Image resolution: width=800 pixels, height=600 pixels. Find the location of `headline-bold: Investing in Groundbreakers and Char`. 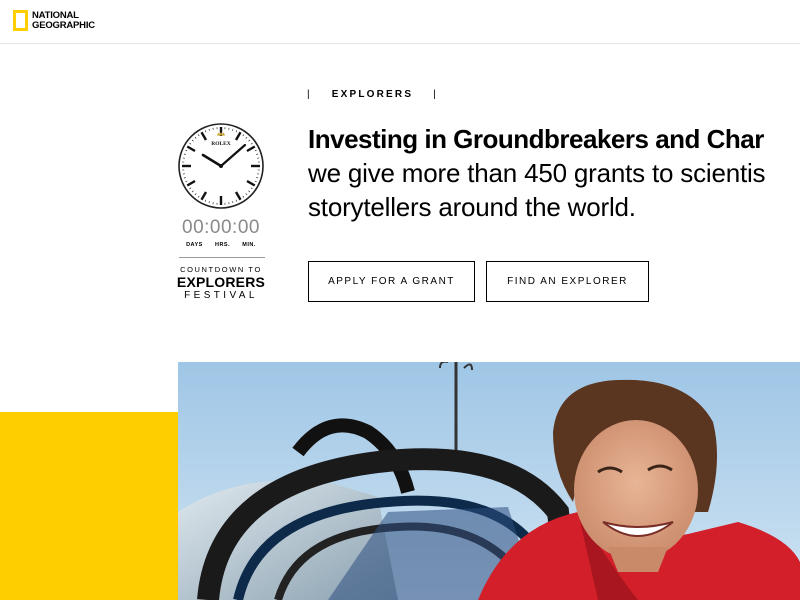

headline-bold: Investing in Groundbreakers and Char is located at coordinates (536, 139).